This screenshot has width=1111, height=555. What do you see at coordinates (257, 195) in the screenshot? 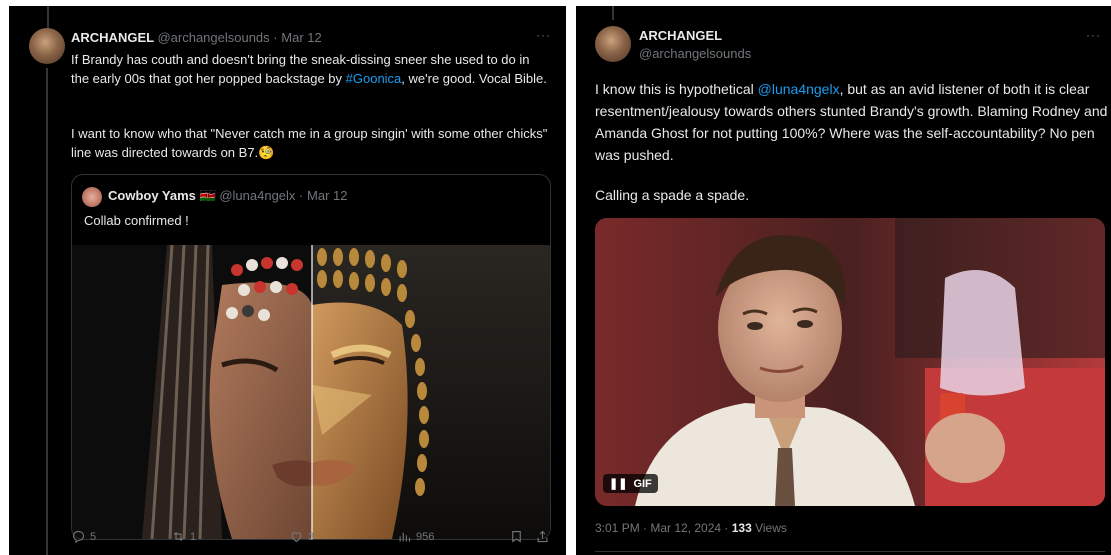
I see `quote-author-handle: @luna4ngelx` at bounding box center [257, 195].